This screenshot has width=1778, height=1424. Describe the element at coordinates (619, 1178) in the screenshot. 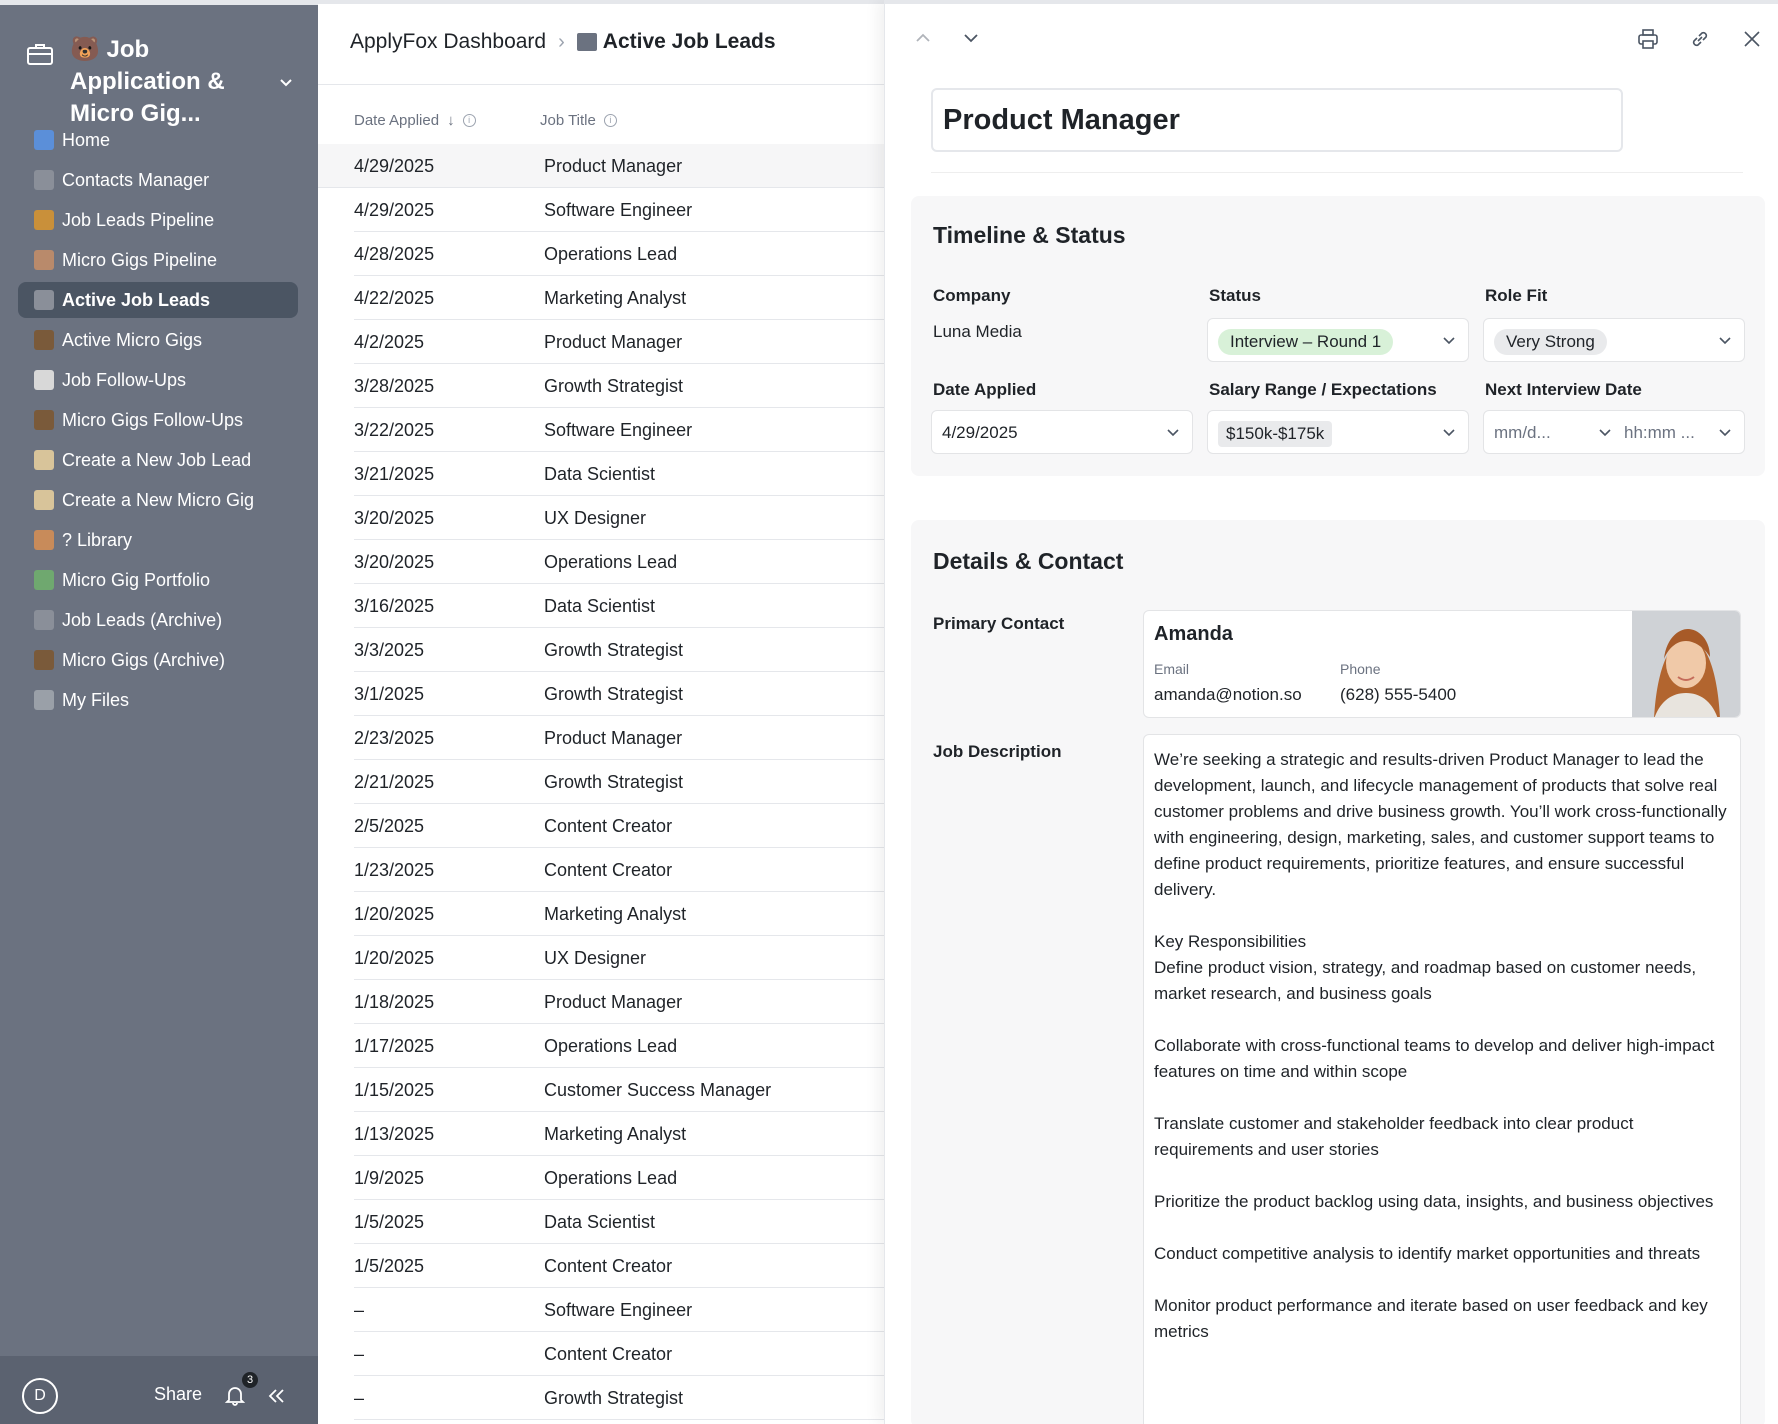

I see `table-row: 1/9/2025 Operations Lead` at that location.